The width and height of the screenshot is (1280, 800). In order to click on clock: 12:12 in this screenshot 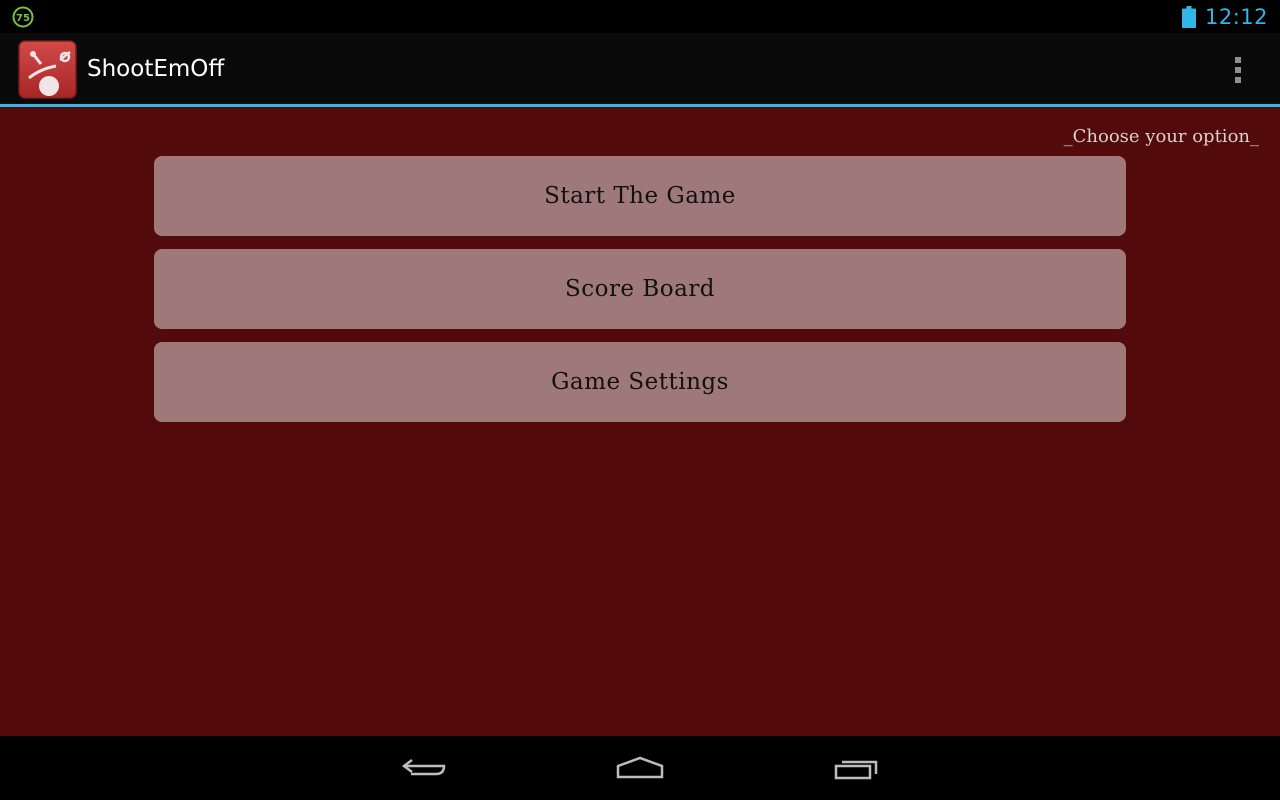, I will do `click(1236, 16)`.